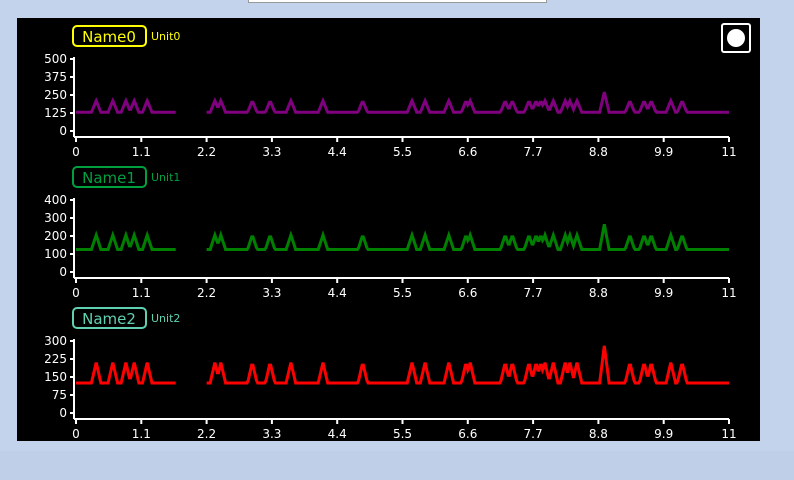 Image resolution: width=794 pixels, height=480 pixels. Describe the element at coordinates (55, 113) in the screenshot. I see `y-tick-label: 125` at that location.